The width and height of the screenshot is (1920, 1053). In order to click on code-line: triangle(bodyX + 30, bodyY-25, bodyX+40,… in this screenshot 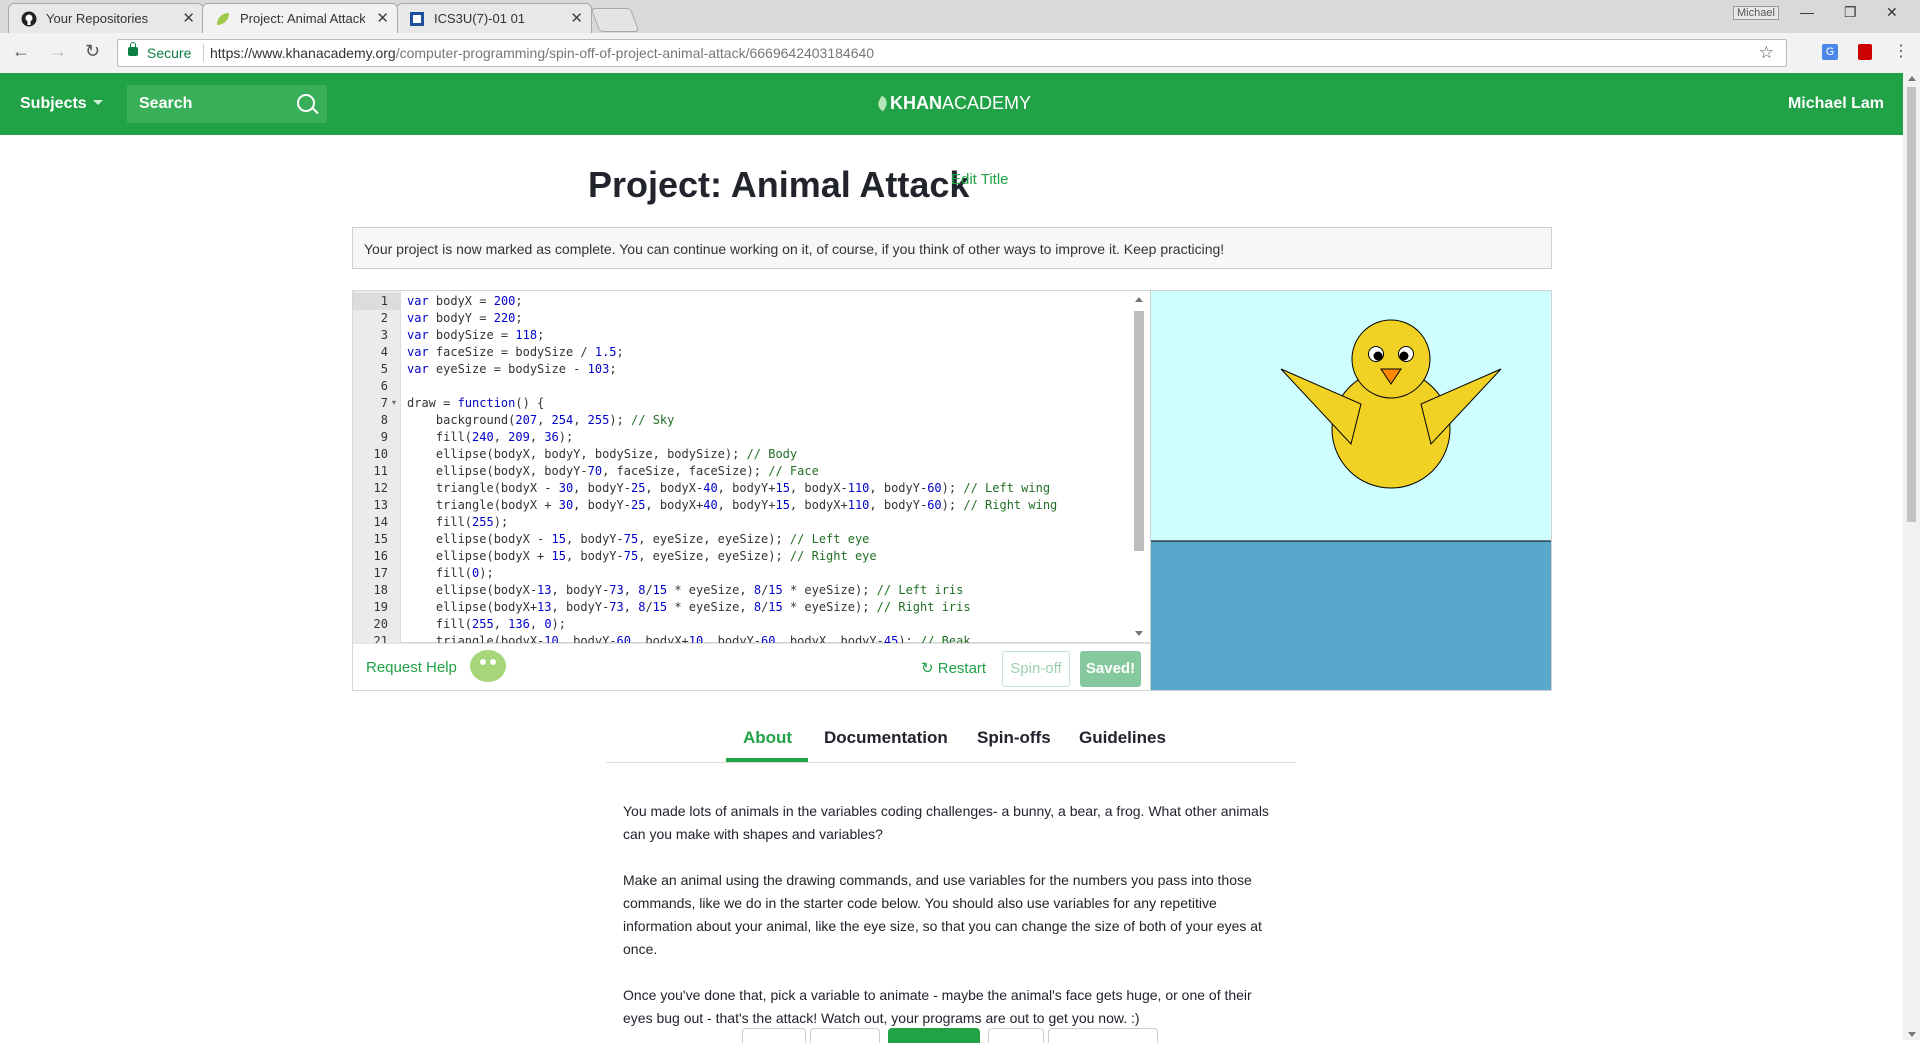, I will do `click(732, 505)`.